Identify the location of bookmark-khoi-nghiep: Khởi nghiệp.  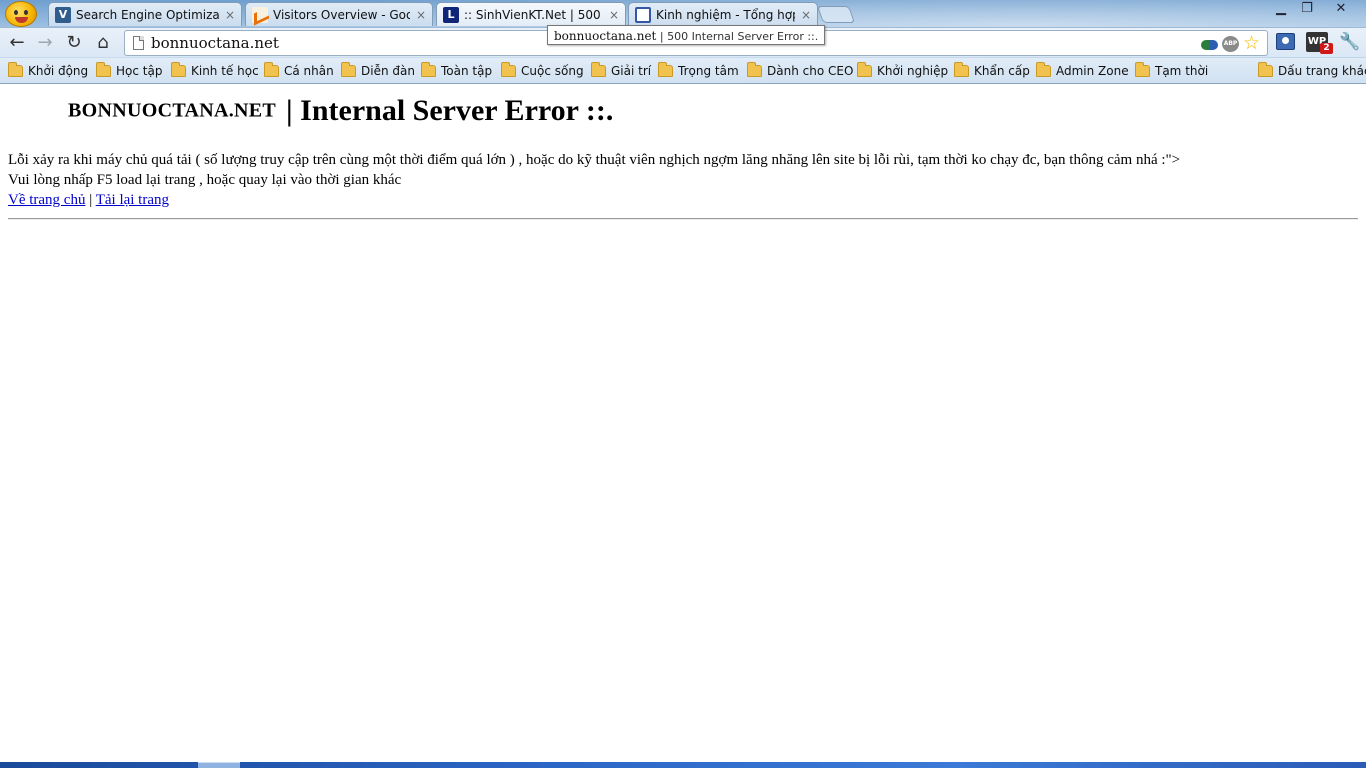
(902, 71).